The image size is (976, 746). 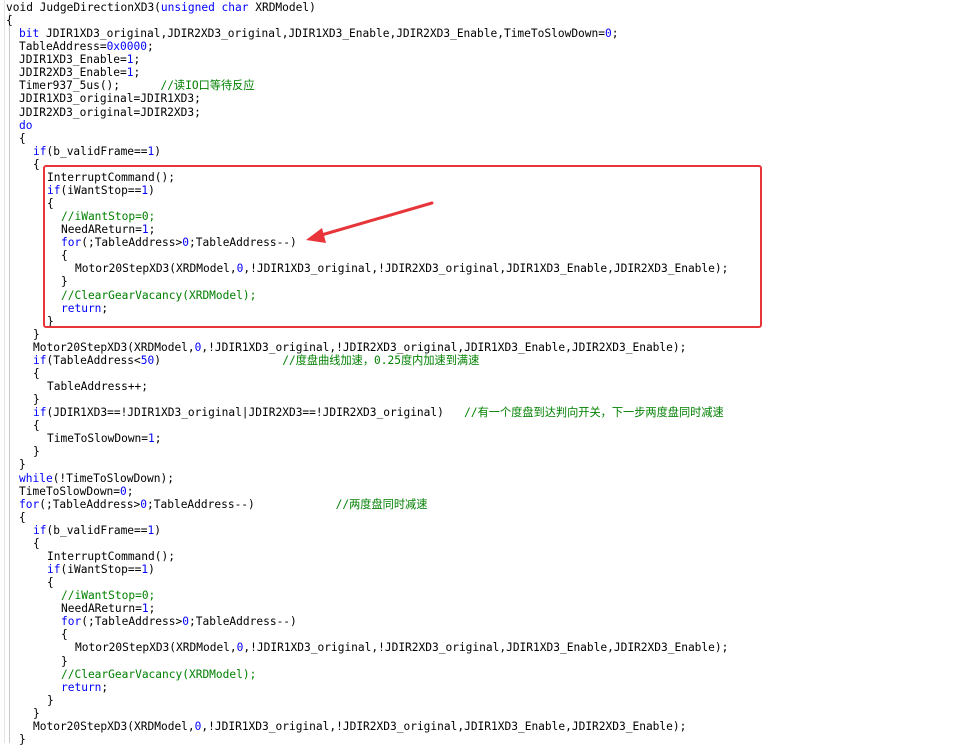 I want to click on code-comment: //iWantStop=0;, so click(x=108, y=596).